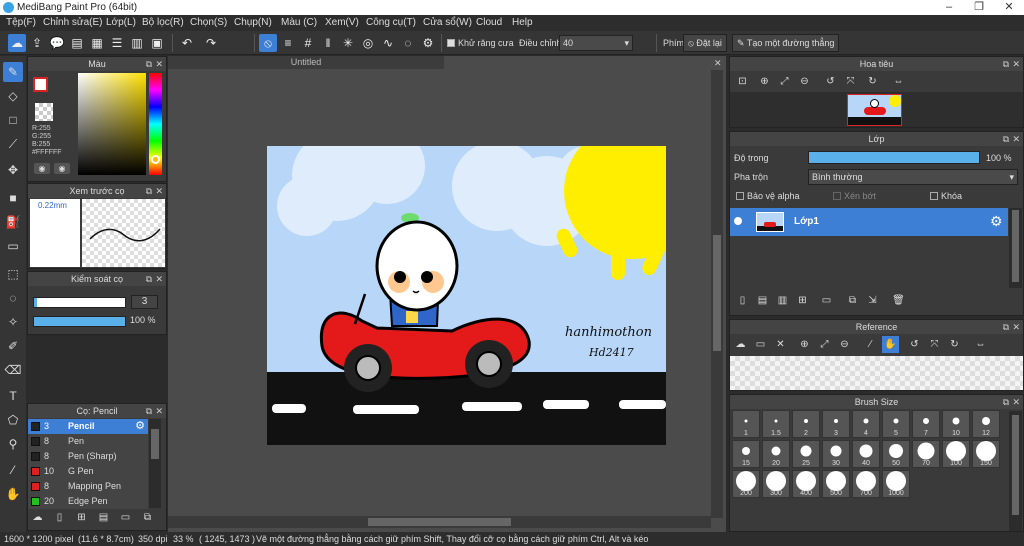 This screenshot has height=546, width=1024. Describe the element at coordinates (208, 23) in the screenshot. I see `menu-select: Chọn(S)` at that location.